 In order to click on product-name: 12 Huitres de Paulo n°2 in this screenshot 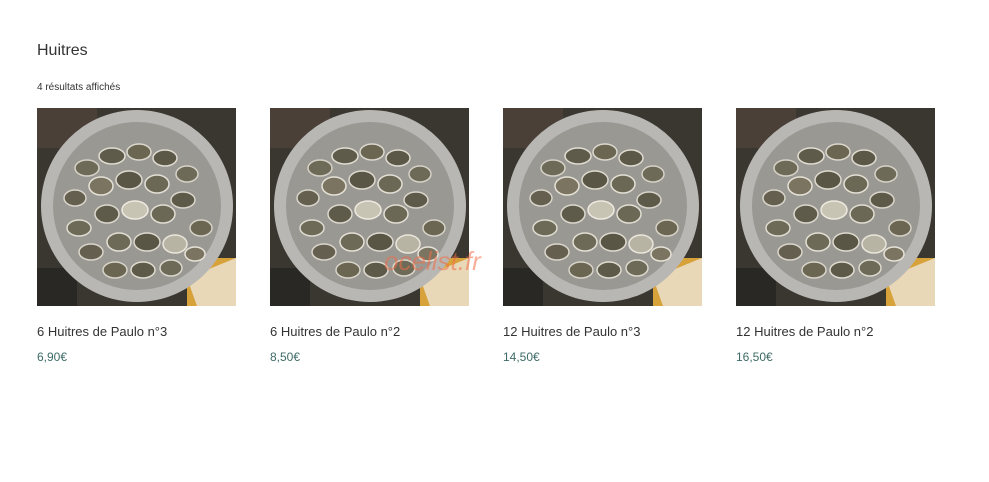, I will do `click(835, 332)`.